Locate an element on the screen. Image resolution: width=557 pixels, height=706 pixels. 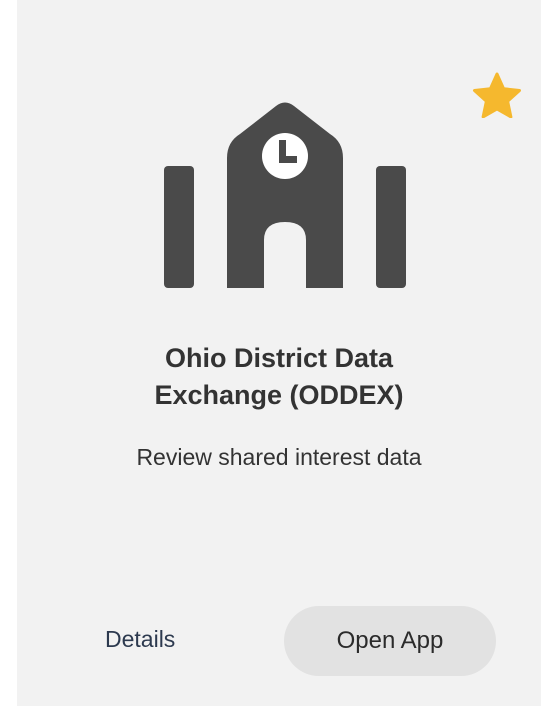
app-title-line-2: Exchange (ODDEX) is located at coordinates (279, 395).